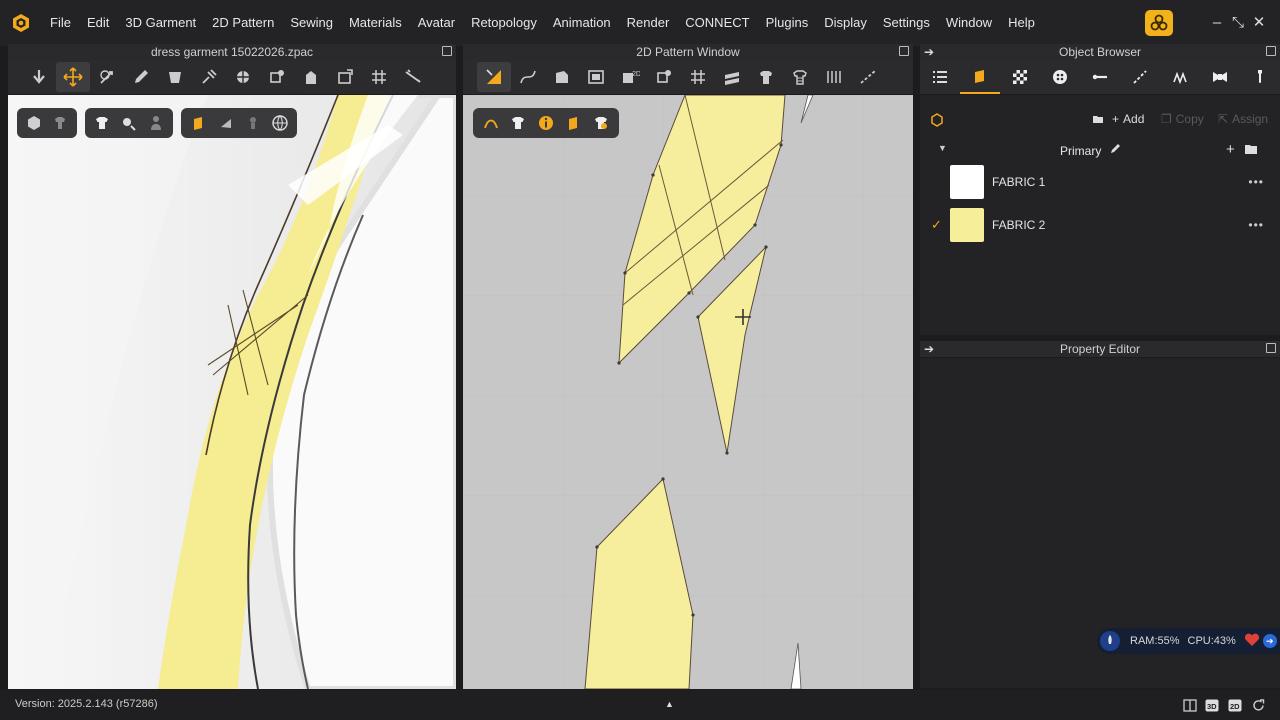 Image resolution: width=1280 pixels, height=720 pixels. Describe the element at coordinates (698, 77) in the screenshot. I see `grading-icon` at that location.